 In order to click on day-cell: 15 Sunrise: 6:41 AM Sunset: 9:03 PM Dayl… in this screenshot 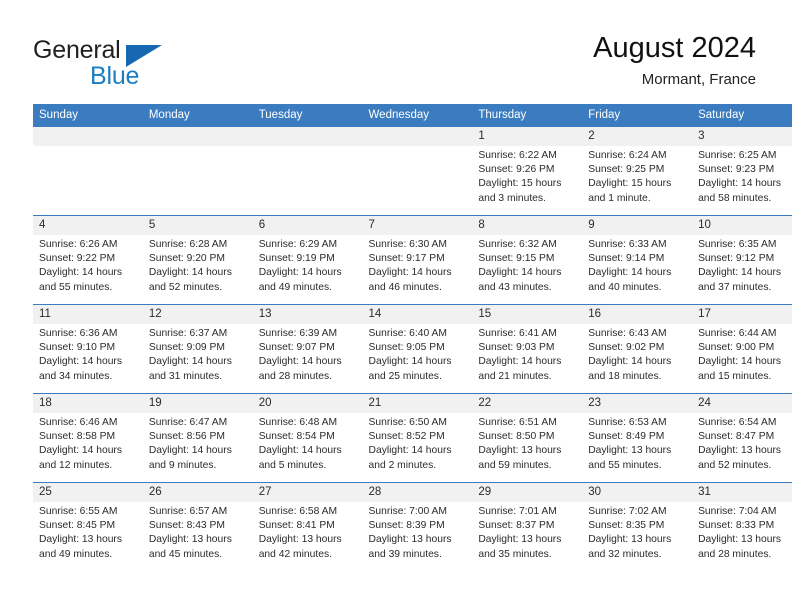, I will do `click(527, 349)`.